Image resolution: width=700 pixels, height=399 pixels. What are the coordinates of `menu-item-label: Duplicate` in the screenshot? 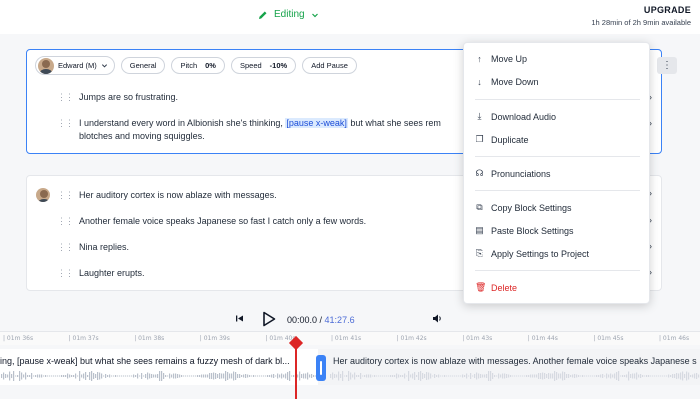 It's located at (510, 139).